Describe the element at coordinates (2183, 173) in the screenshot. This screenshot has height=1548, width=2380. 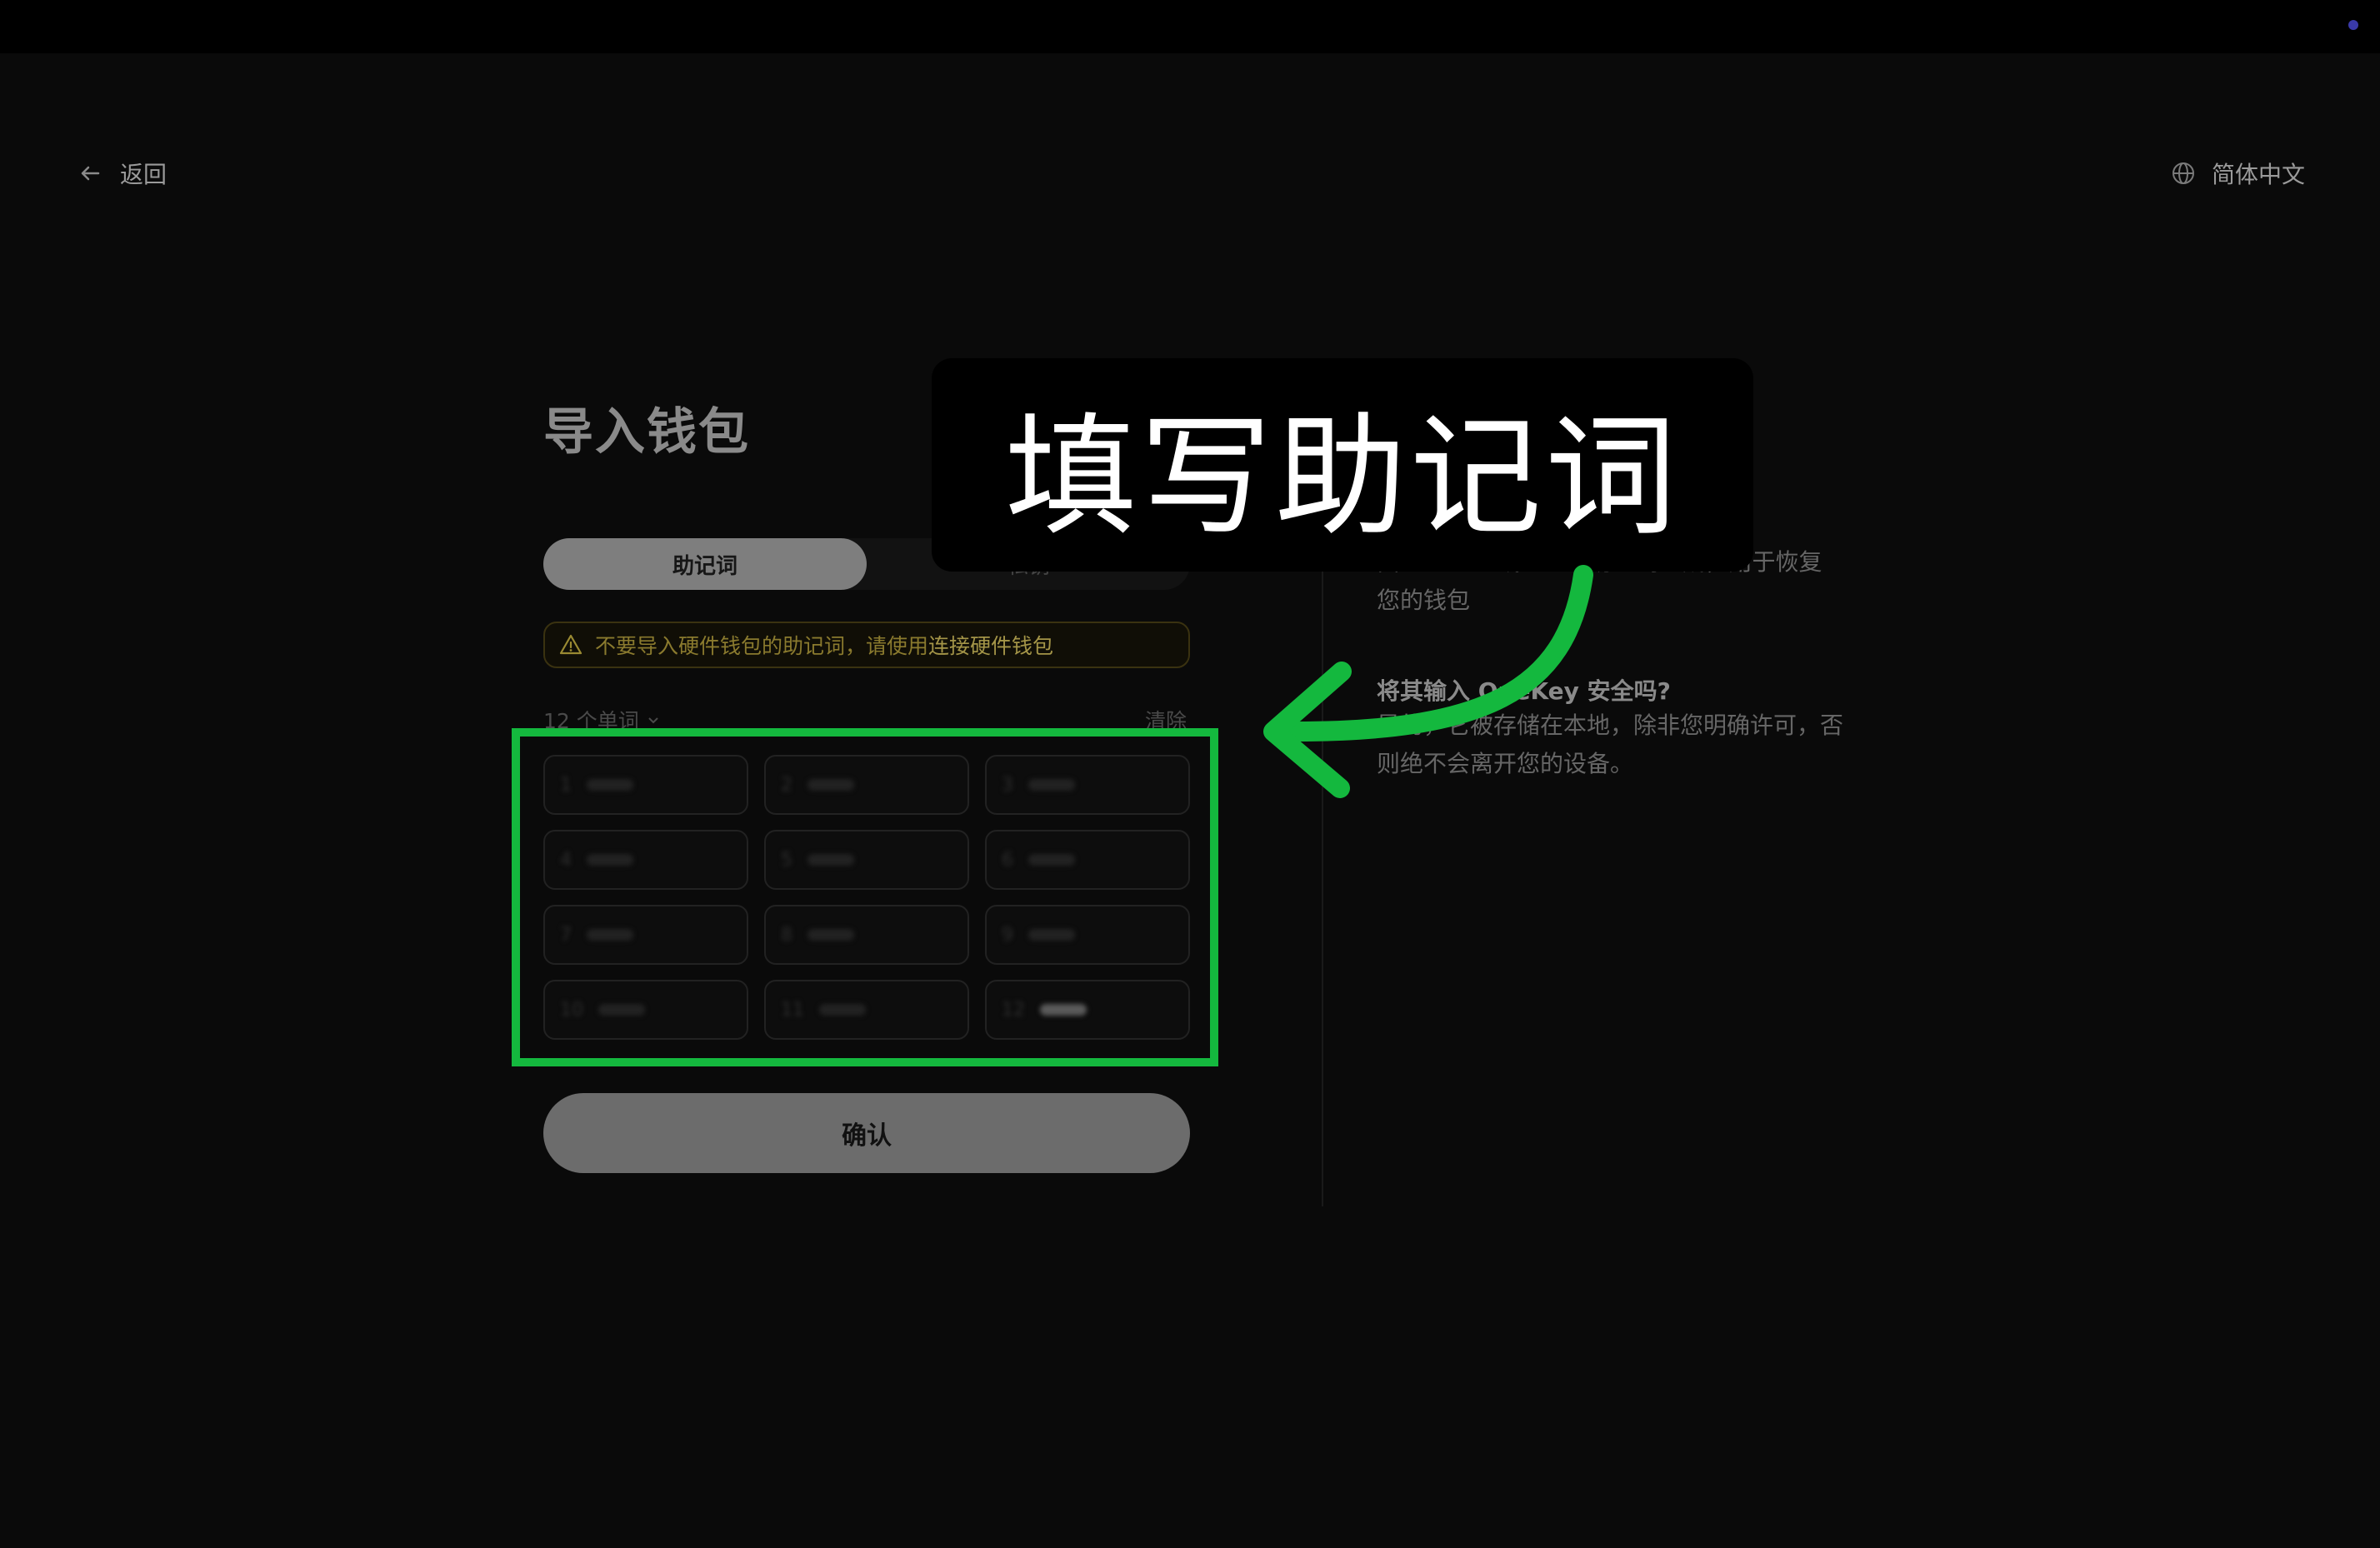
I see `globe-icon` at that location.